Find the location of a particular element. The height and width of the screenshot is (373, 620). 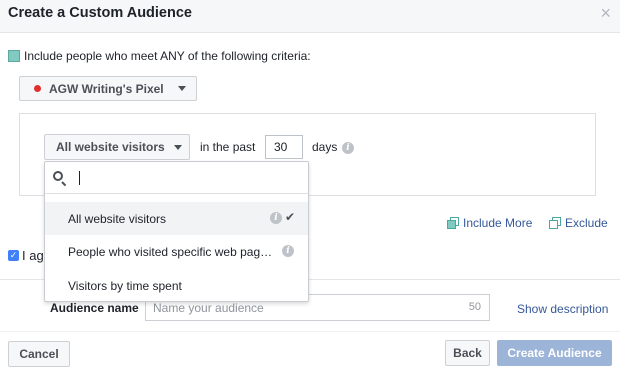

days-input: 30 is located at coordinates (284, 147).